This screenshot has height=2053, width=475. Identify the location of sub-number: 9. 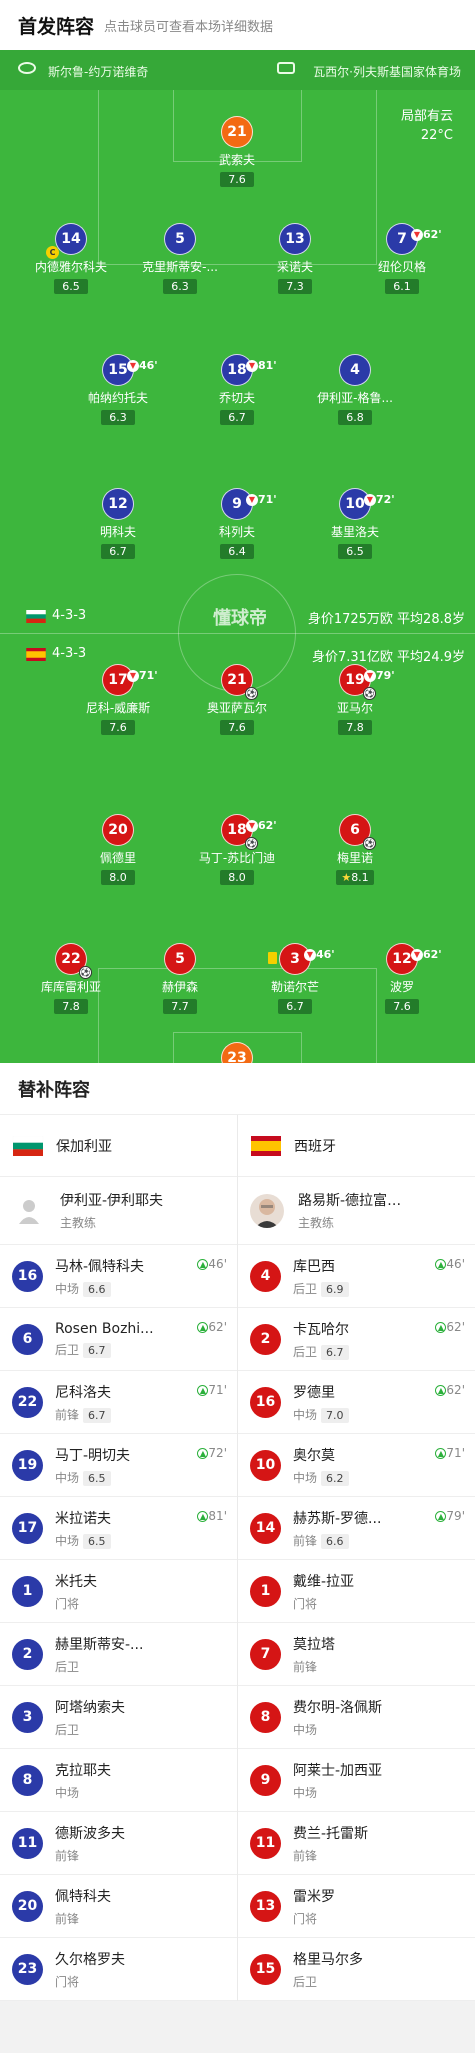
(265, 1779).